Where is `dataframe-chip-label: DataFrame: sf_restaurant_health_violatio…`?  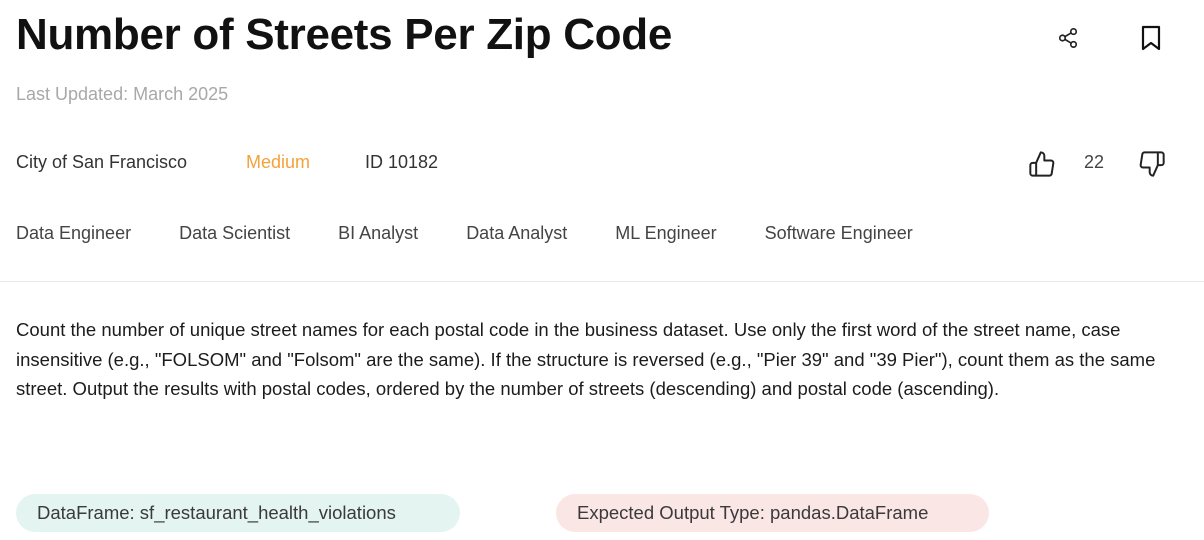
dataframe-chip-label: DataFrame: sf_restaurant_health_violatio… is located at coordinates (216, 512).